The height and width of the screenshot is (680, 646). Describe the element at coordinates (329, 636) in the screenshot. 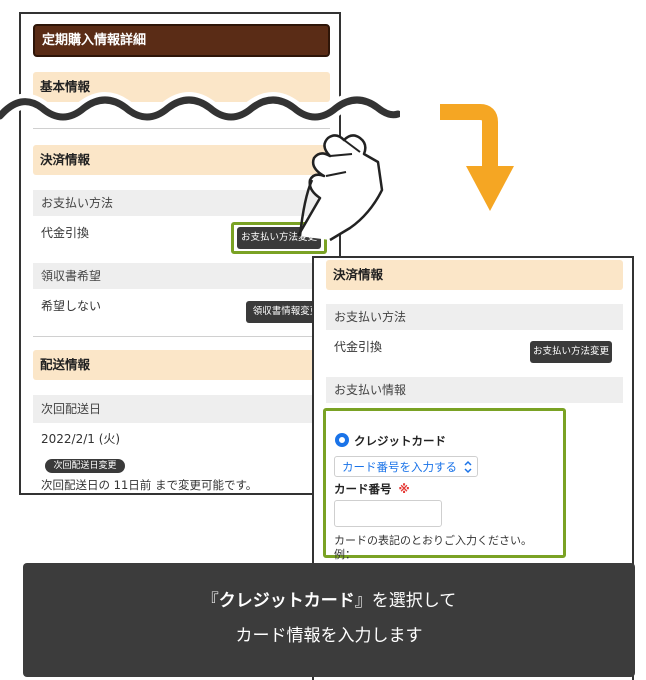

I see `instruction-line-2: カード情報を入力します` at that location.